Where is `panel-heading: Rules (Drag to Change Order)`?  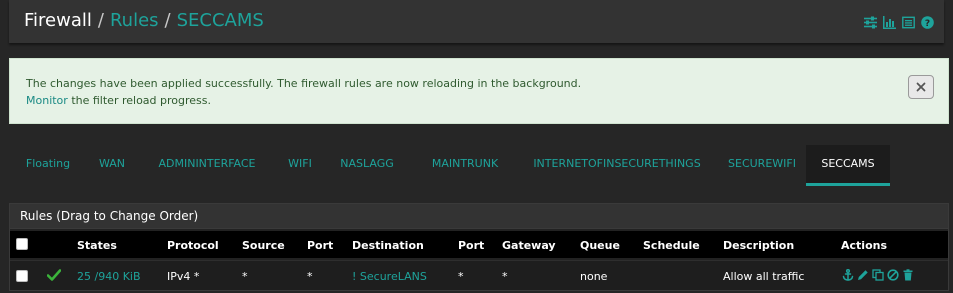
panel-heading: Rules (Drag to Change Order) is located at coordinates (479, 216).